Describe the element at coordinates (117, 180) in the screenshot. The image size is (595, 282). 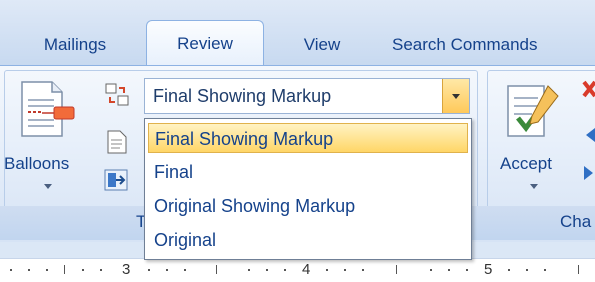
I see `show-source-icon` at that location.